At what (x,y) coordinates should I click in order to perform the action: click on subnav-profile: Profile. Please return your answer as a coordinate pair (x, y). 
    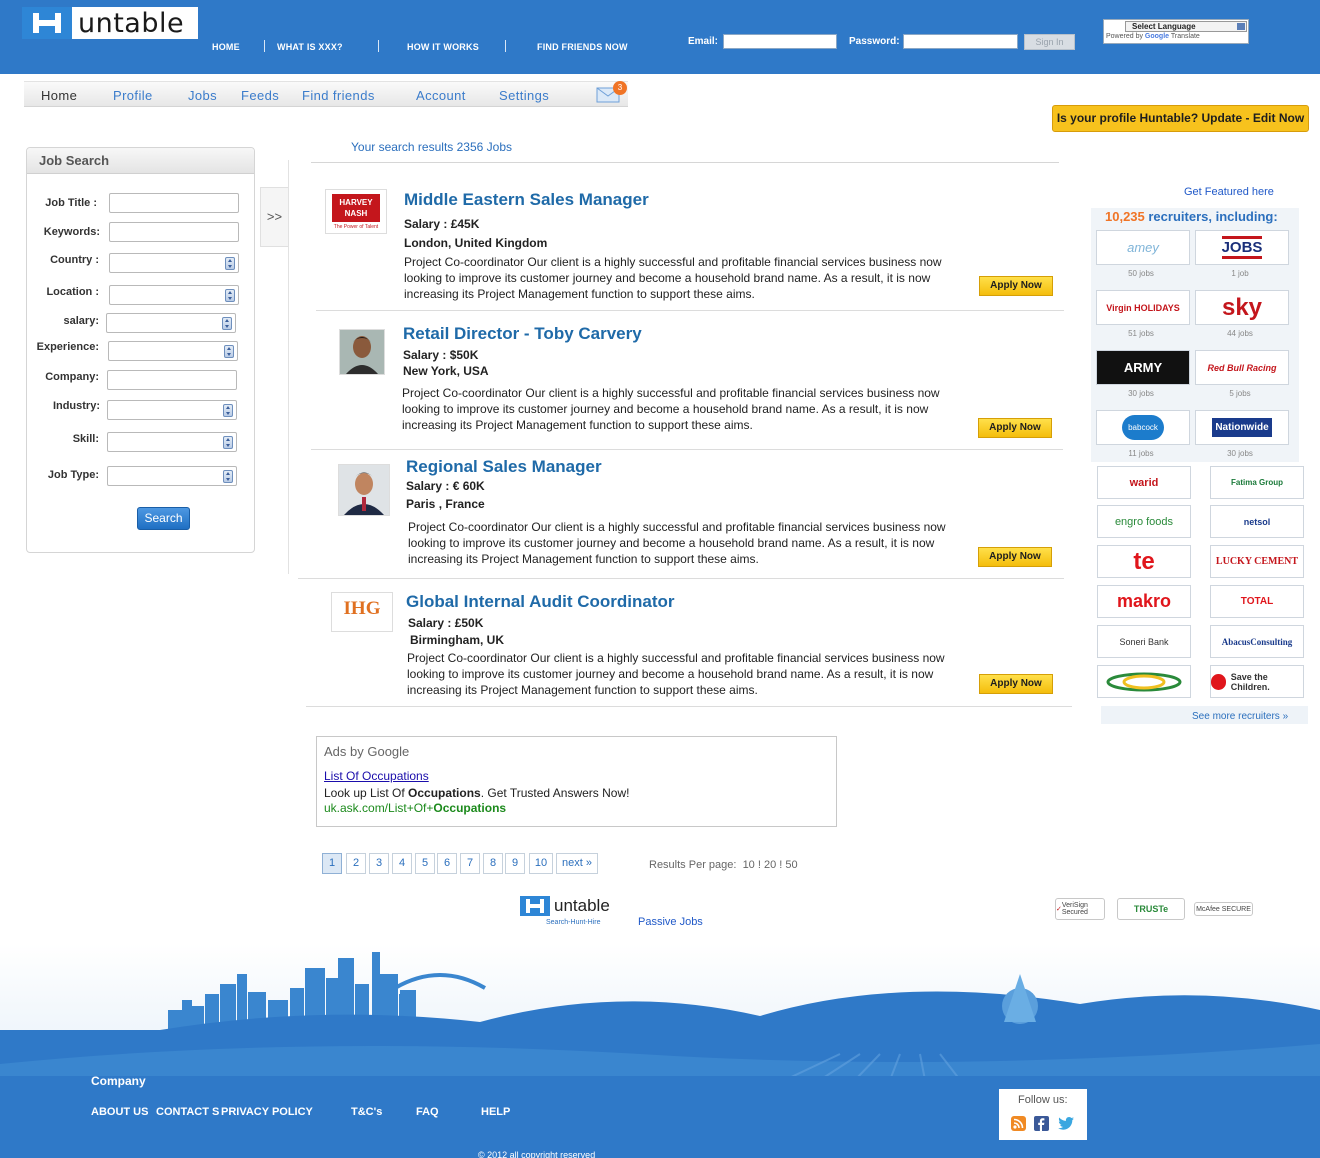
    Looking at the image, I should click on (133, 95).